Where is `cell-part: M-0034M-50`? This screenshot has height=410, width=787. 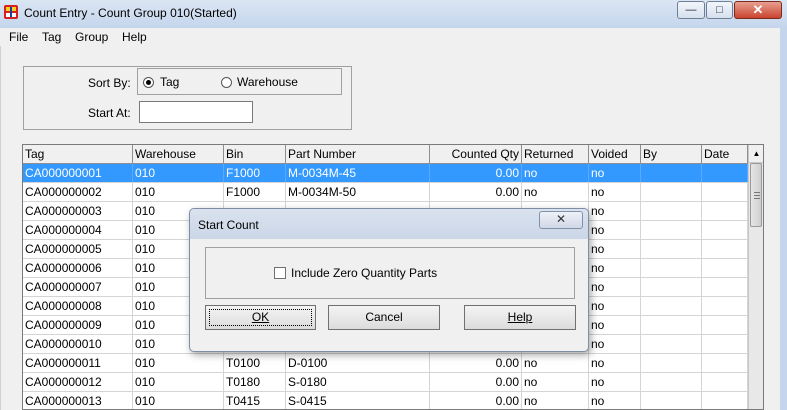
cell-part: M-0034M-50 is located at coordinates (358, 192).